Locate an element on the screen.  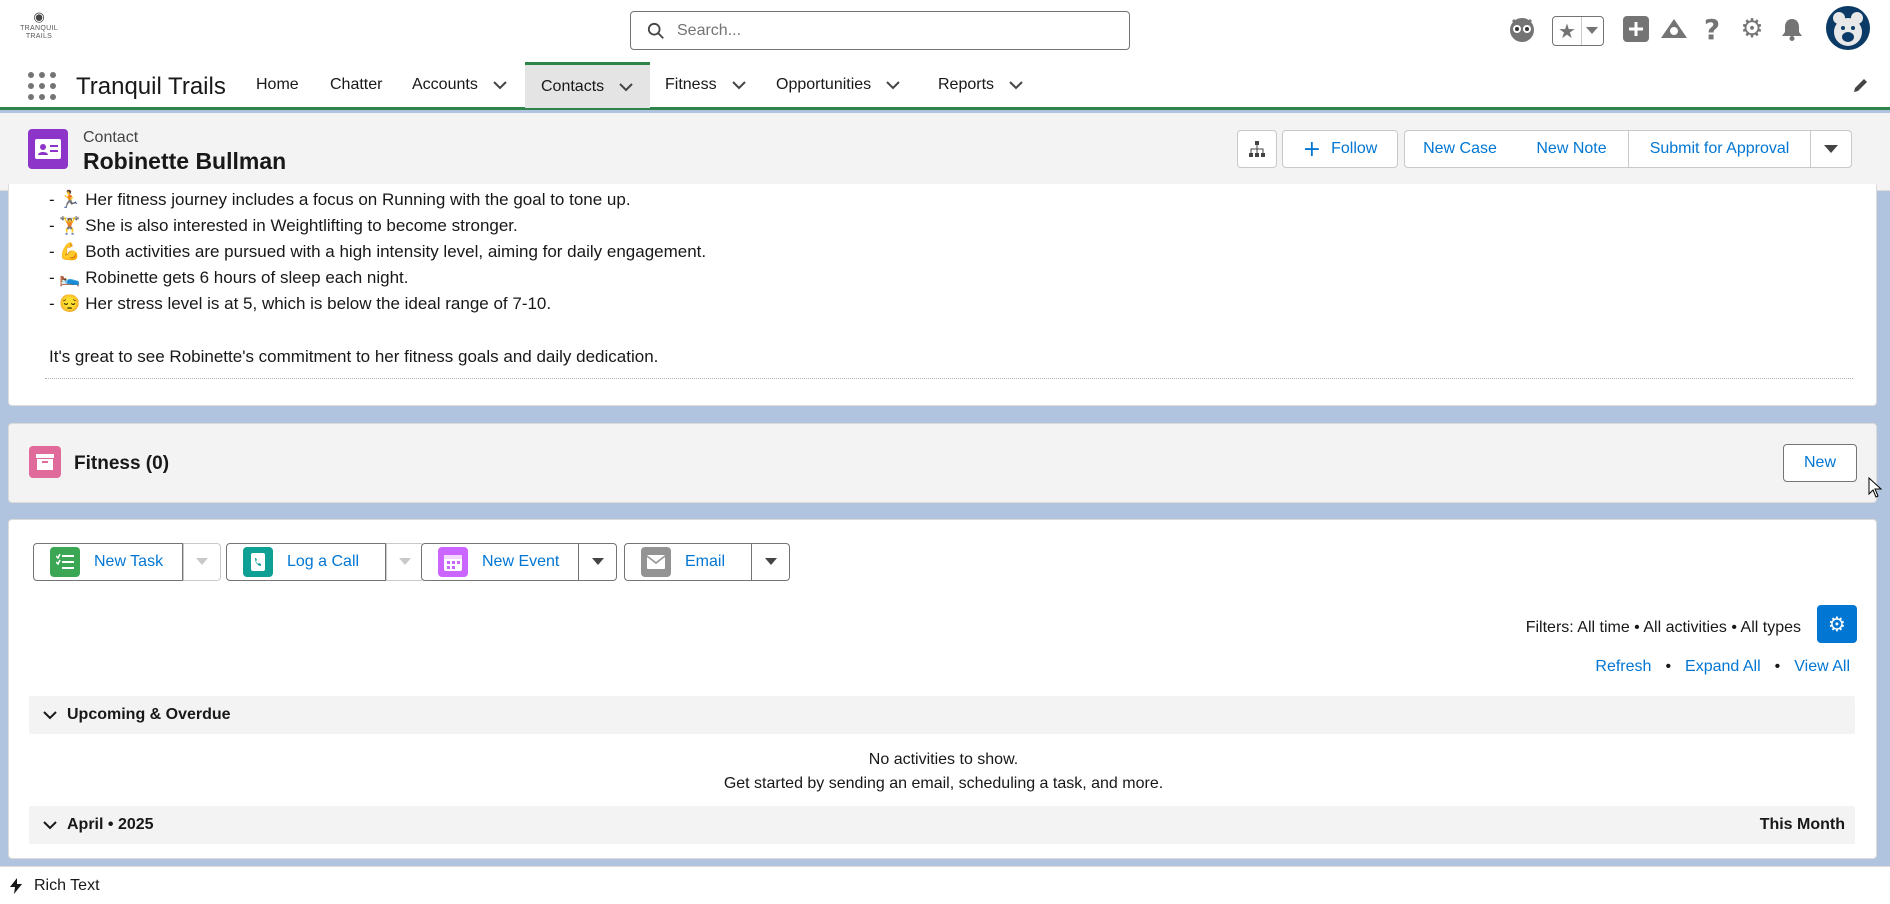
logo-text-line1: TRANQUIL is located at coordinates (39, 28).